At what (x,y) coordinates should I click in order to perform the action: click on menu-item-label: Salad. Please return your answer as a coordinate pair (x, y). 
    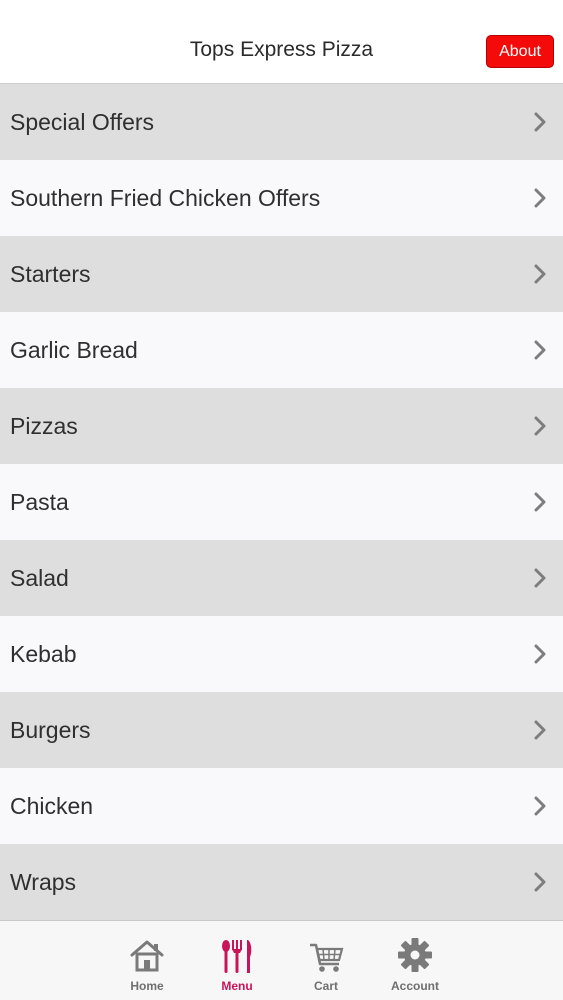
    Looking at the image, I should click on (39, 578).